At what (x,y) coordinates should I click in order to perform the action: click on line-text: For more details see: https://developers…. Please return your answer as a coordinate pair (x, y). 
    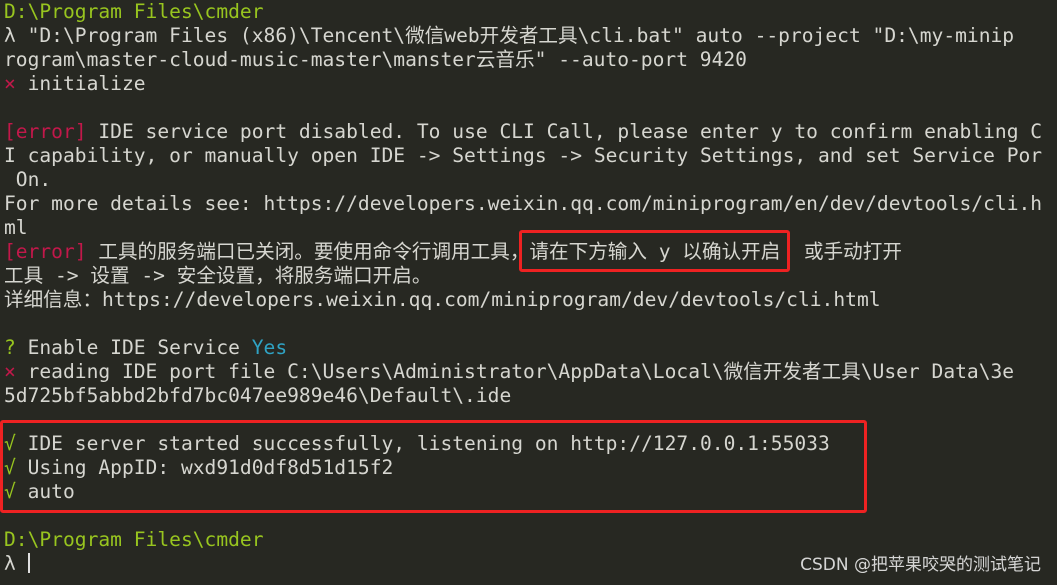
    Looking at the image, I should click on (523, 203).